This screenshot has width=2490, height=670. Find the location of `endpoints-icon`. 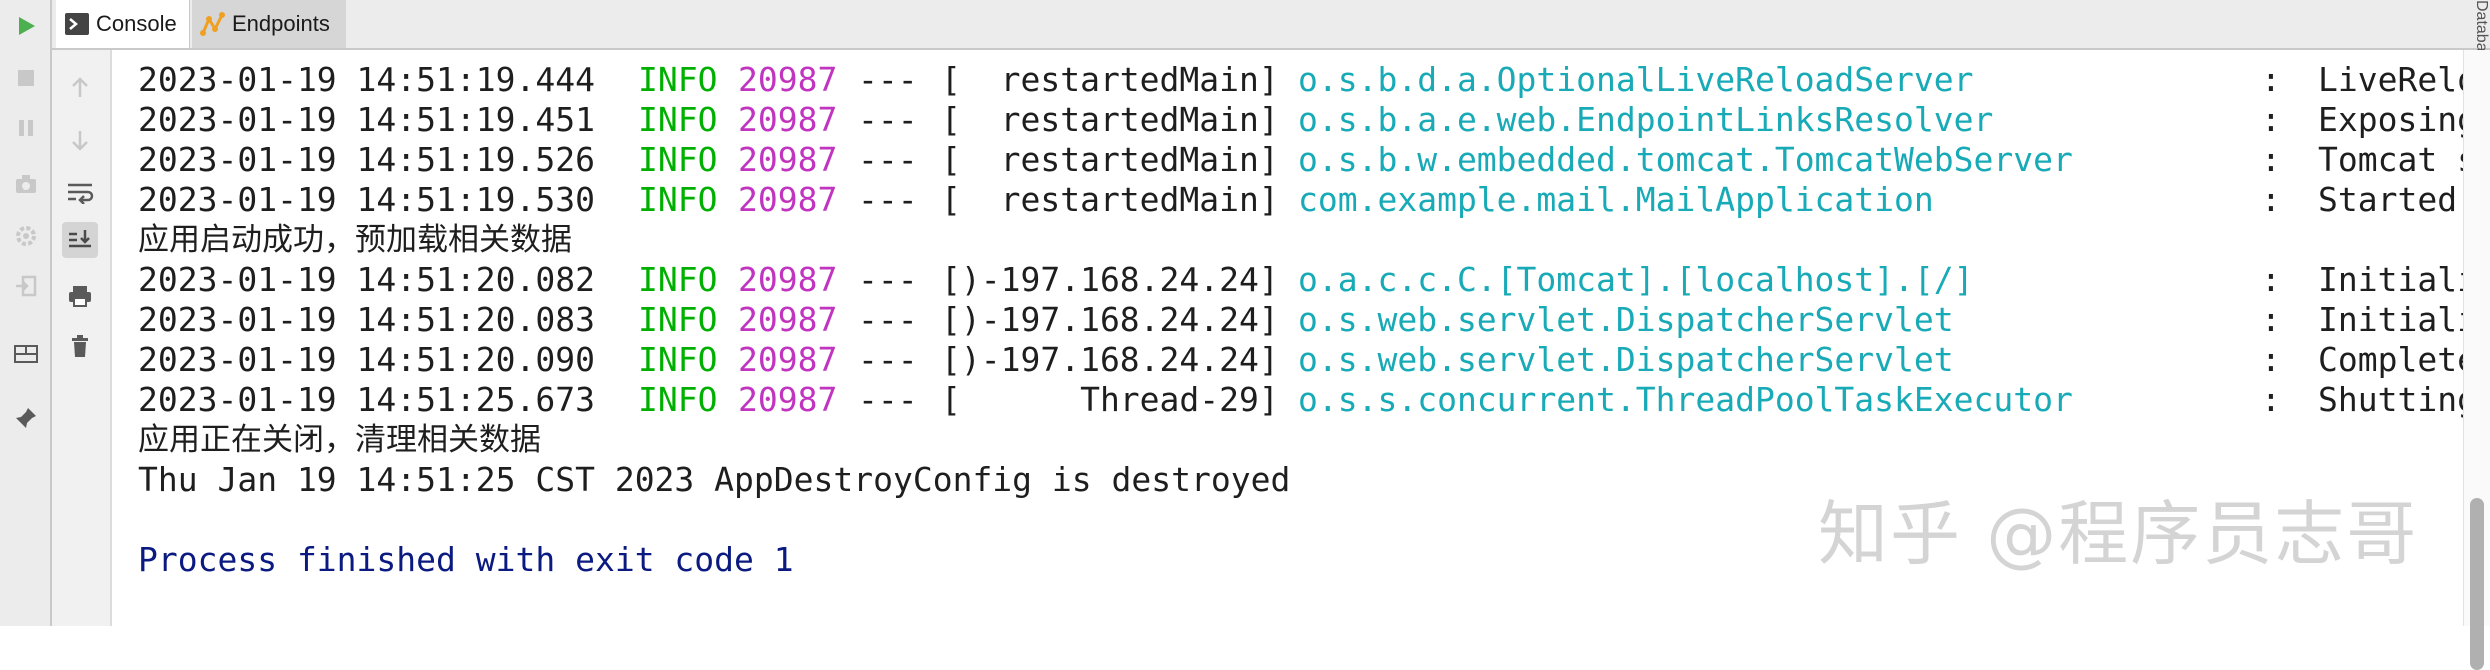

endpoints-icon is located at coordinates (213, 24).